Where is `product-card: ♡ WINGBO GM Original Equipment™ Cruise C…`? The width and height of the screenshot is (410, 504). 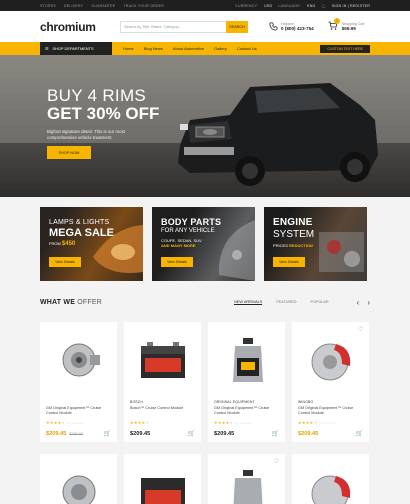
product-card: ♡ WINGBO GM Original Equipment™ Cruise C… is located at coordinates (330, 382).